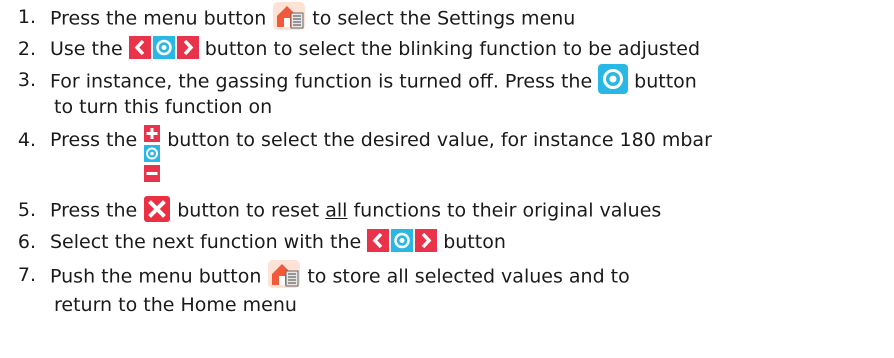  Describe the element at coordinates (175, 305) in the screenshot. I see `step-text-continuation: return to the Home menu` at that location.